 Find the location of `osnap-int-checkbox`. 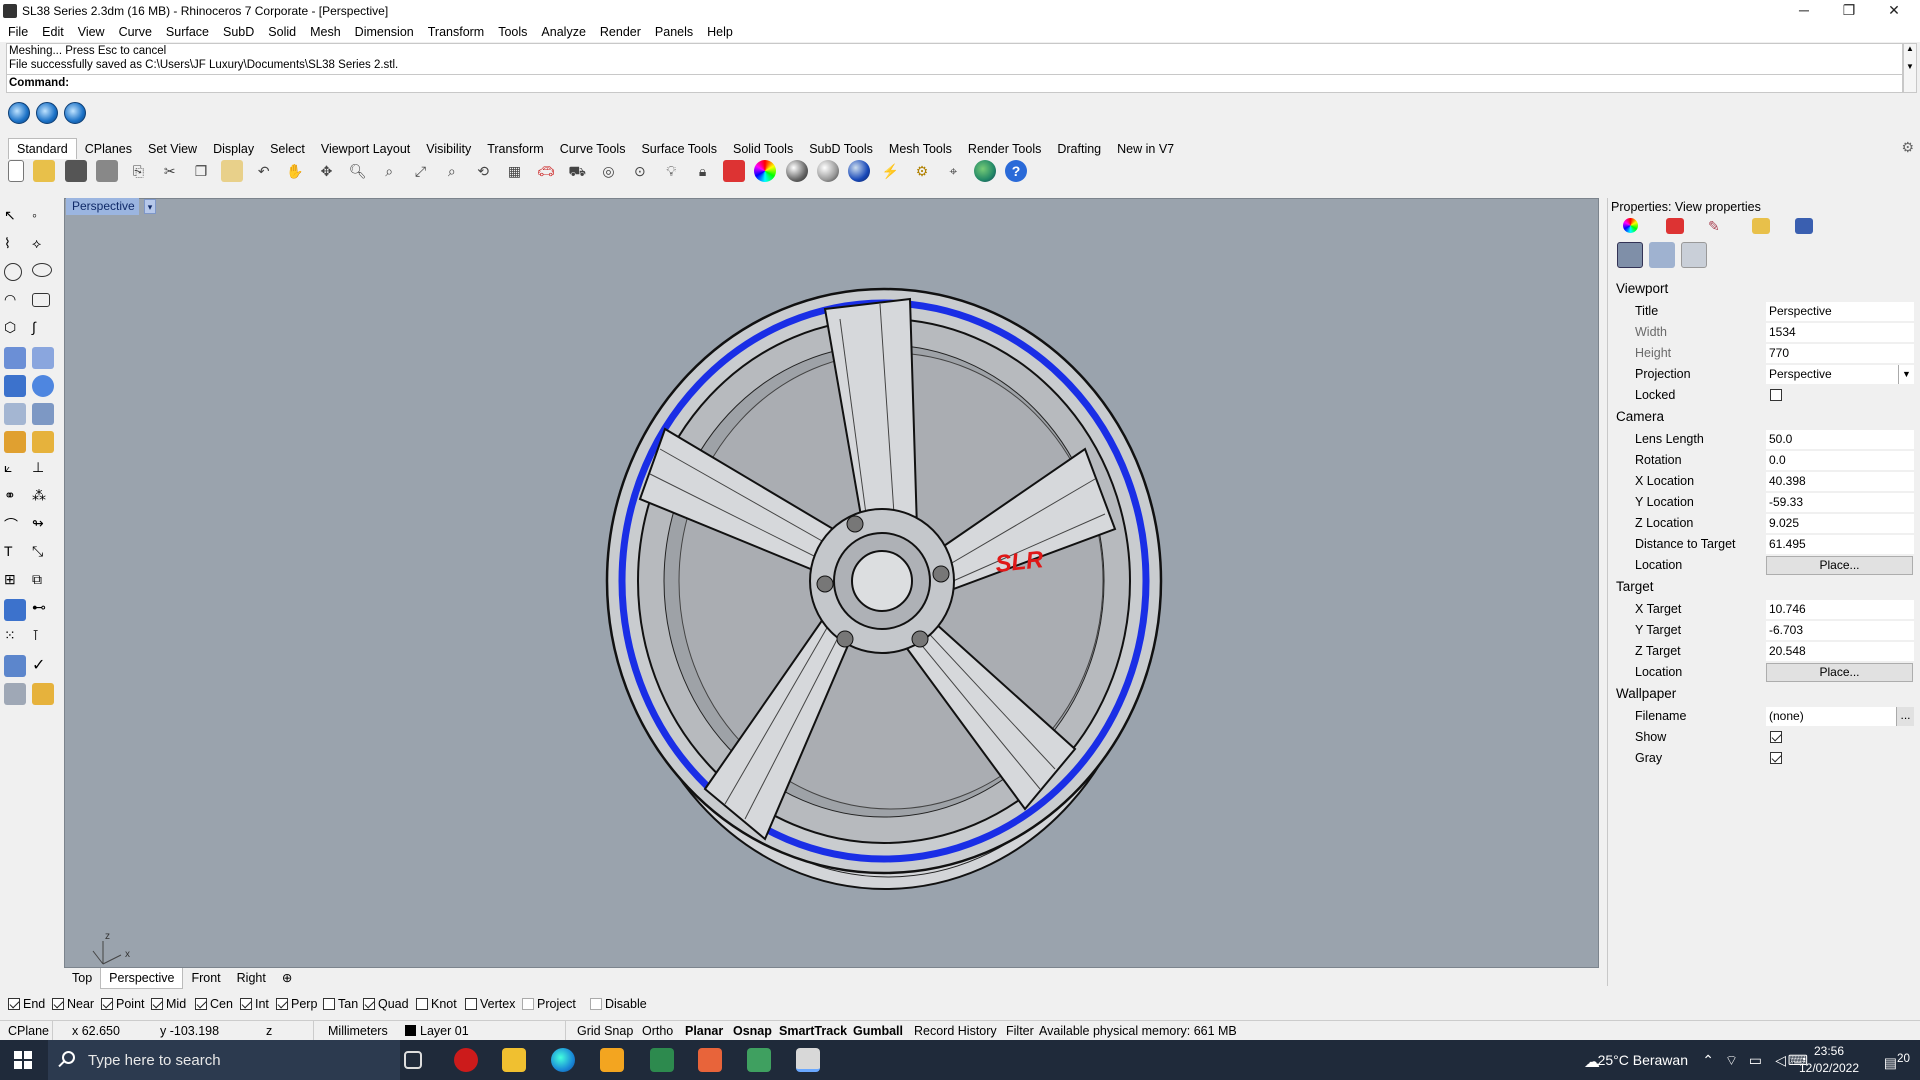

osnap-int-checkbox is located at coordinates (246, 1004).